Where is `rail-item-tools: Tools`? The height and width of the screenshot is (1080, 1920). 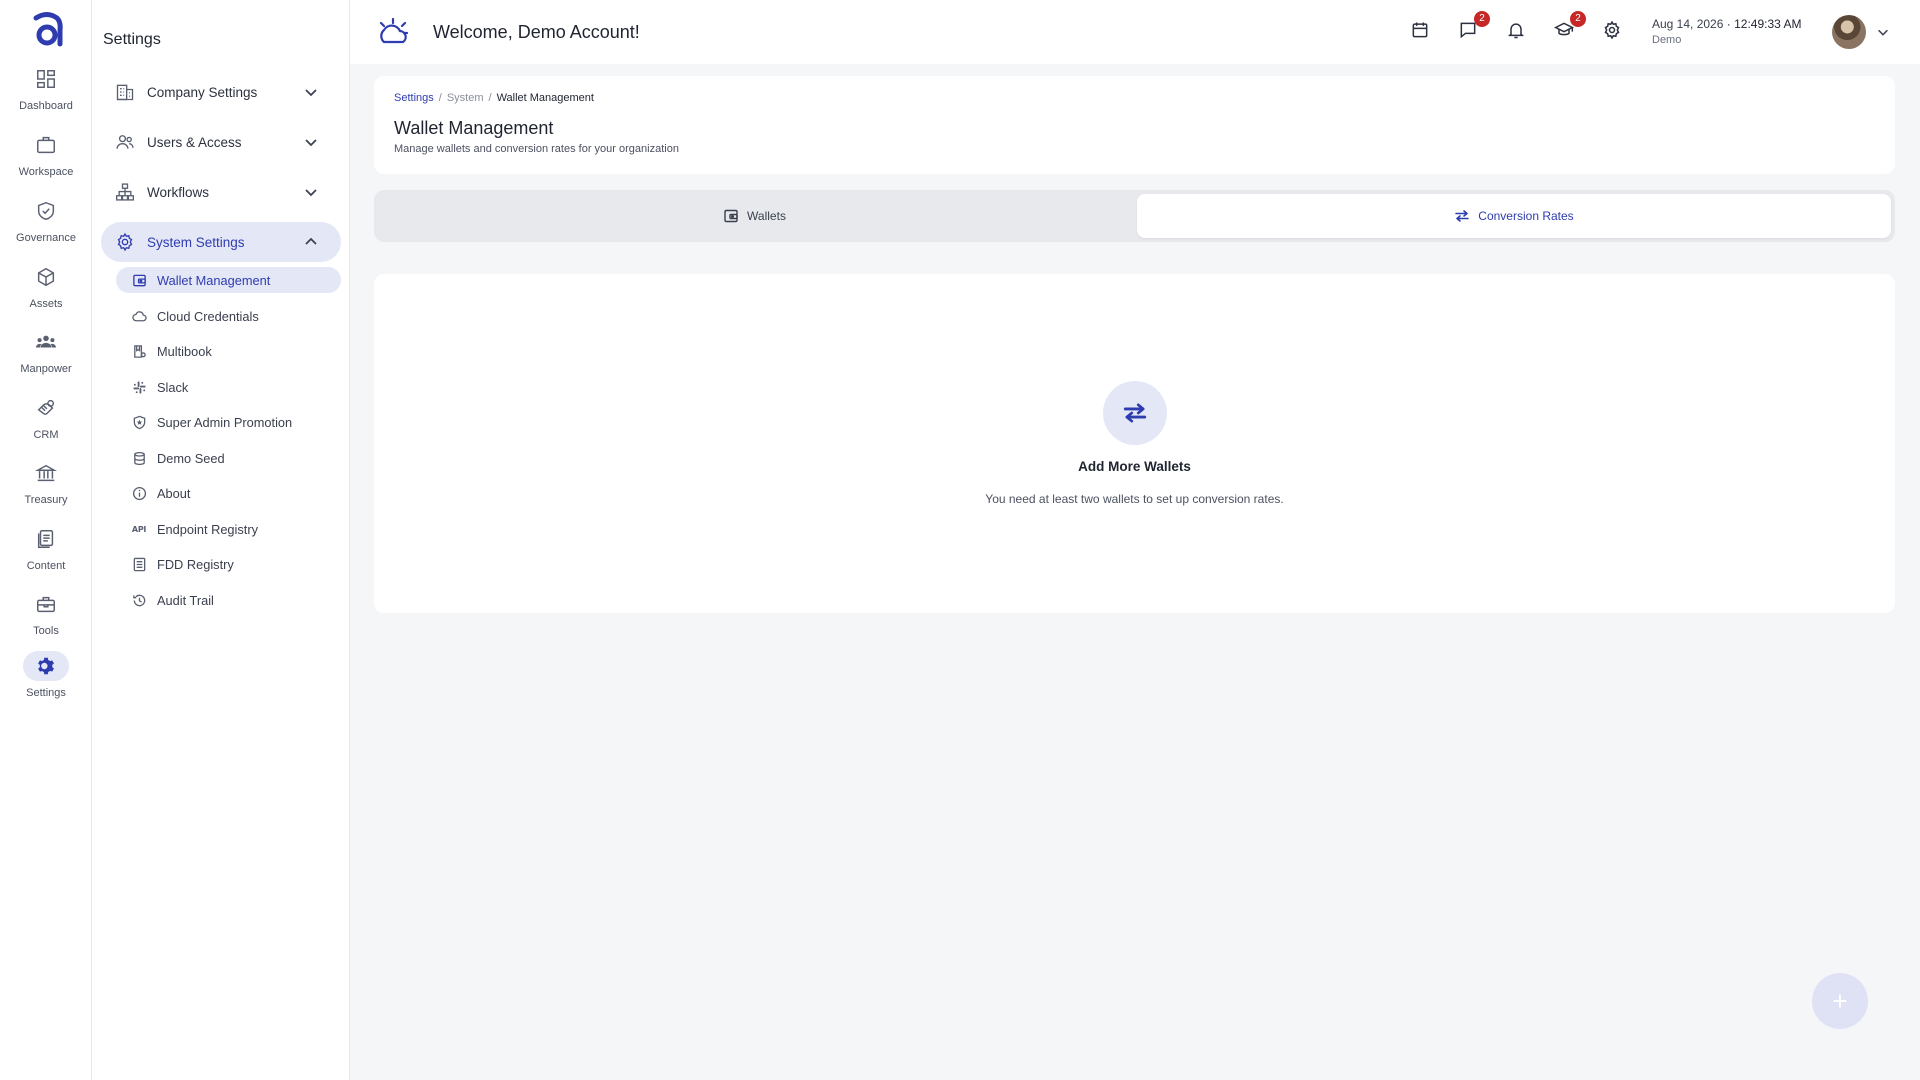
rail-item-tools: Tools is located at coordinates (46, 613).